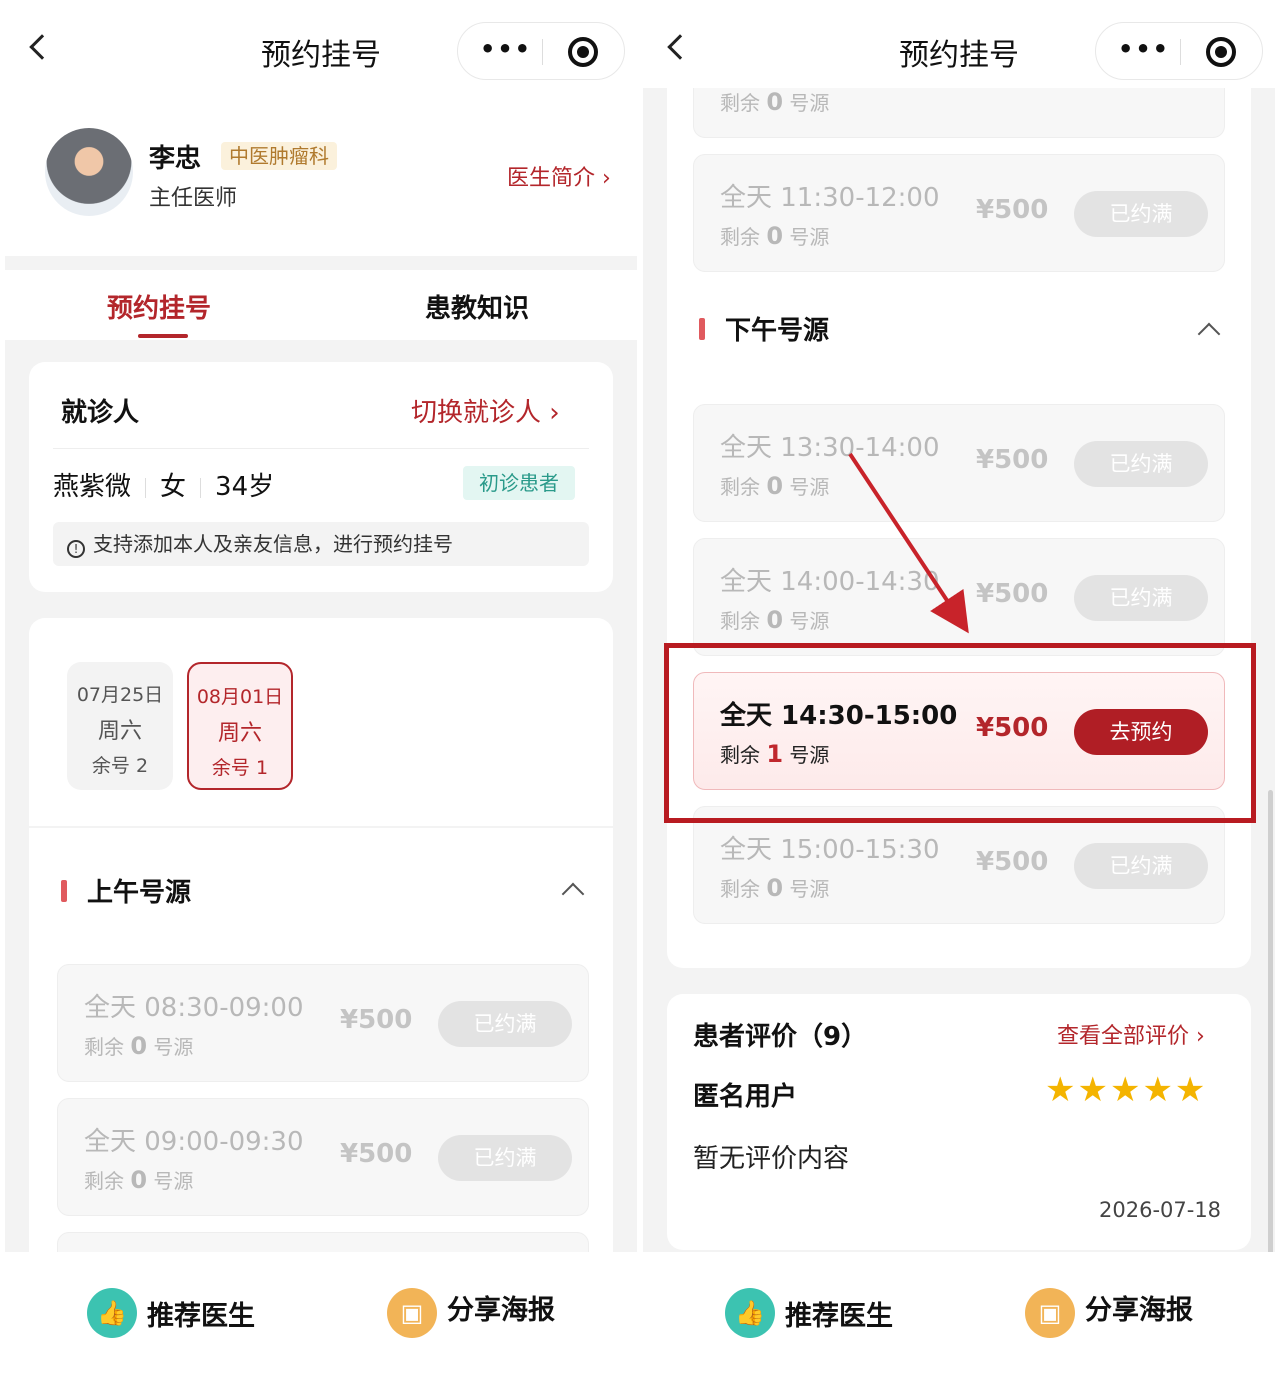 This screenshot has width=1280, height=1376. Describe the element at coordinates (908, 543) in the screenshot. I see `annotation-arrow-icon` at that location.